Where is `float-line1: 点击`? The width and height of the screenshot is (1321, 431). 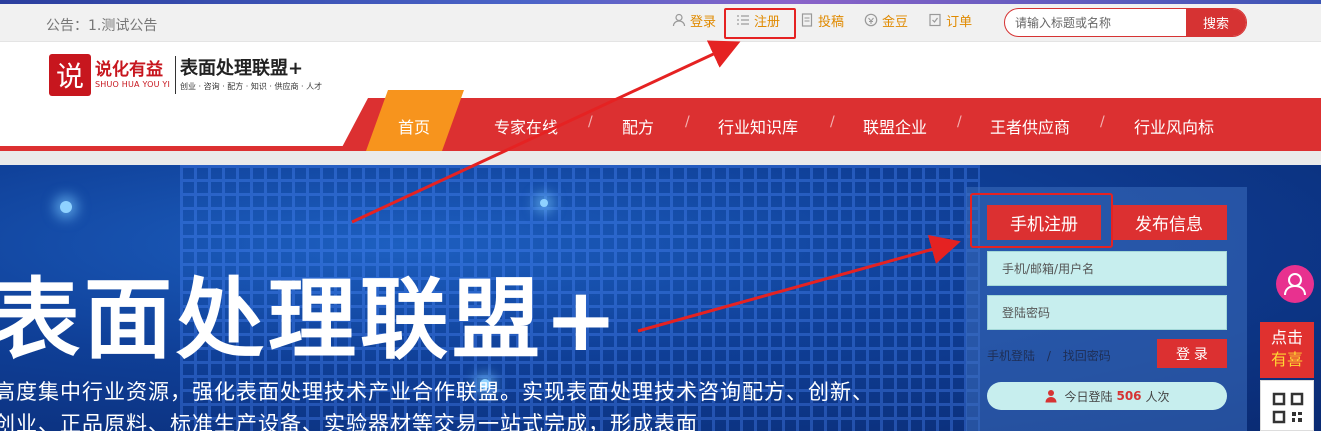 float-line1: 点击 is located at coordinates (1286, 337).